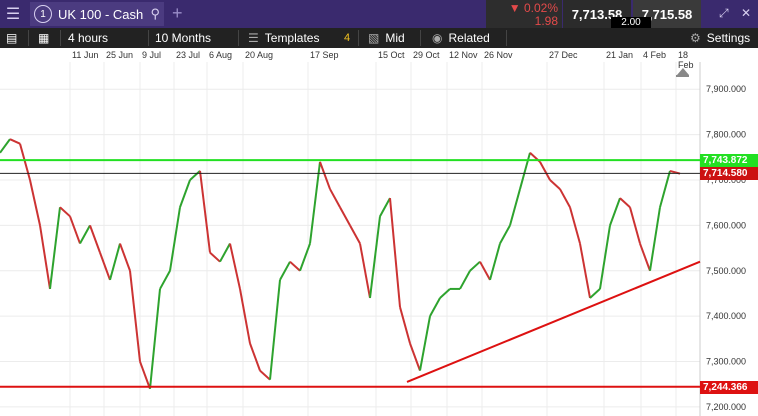  I want to click on price-type-select: ▧ Mid, so click(386, 38).